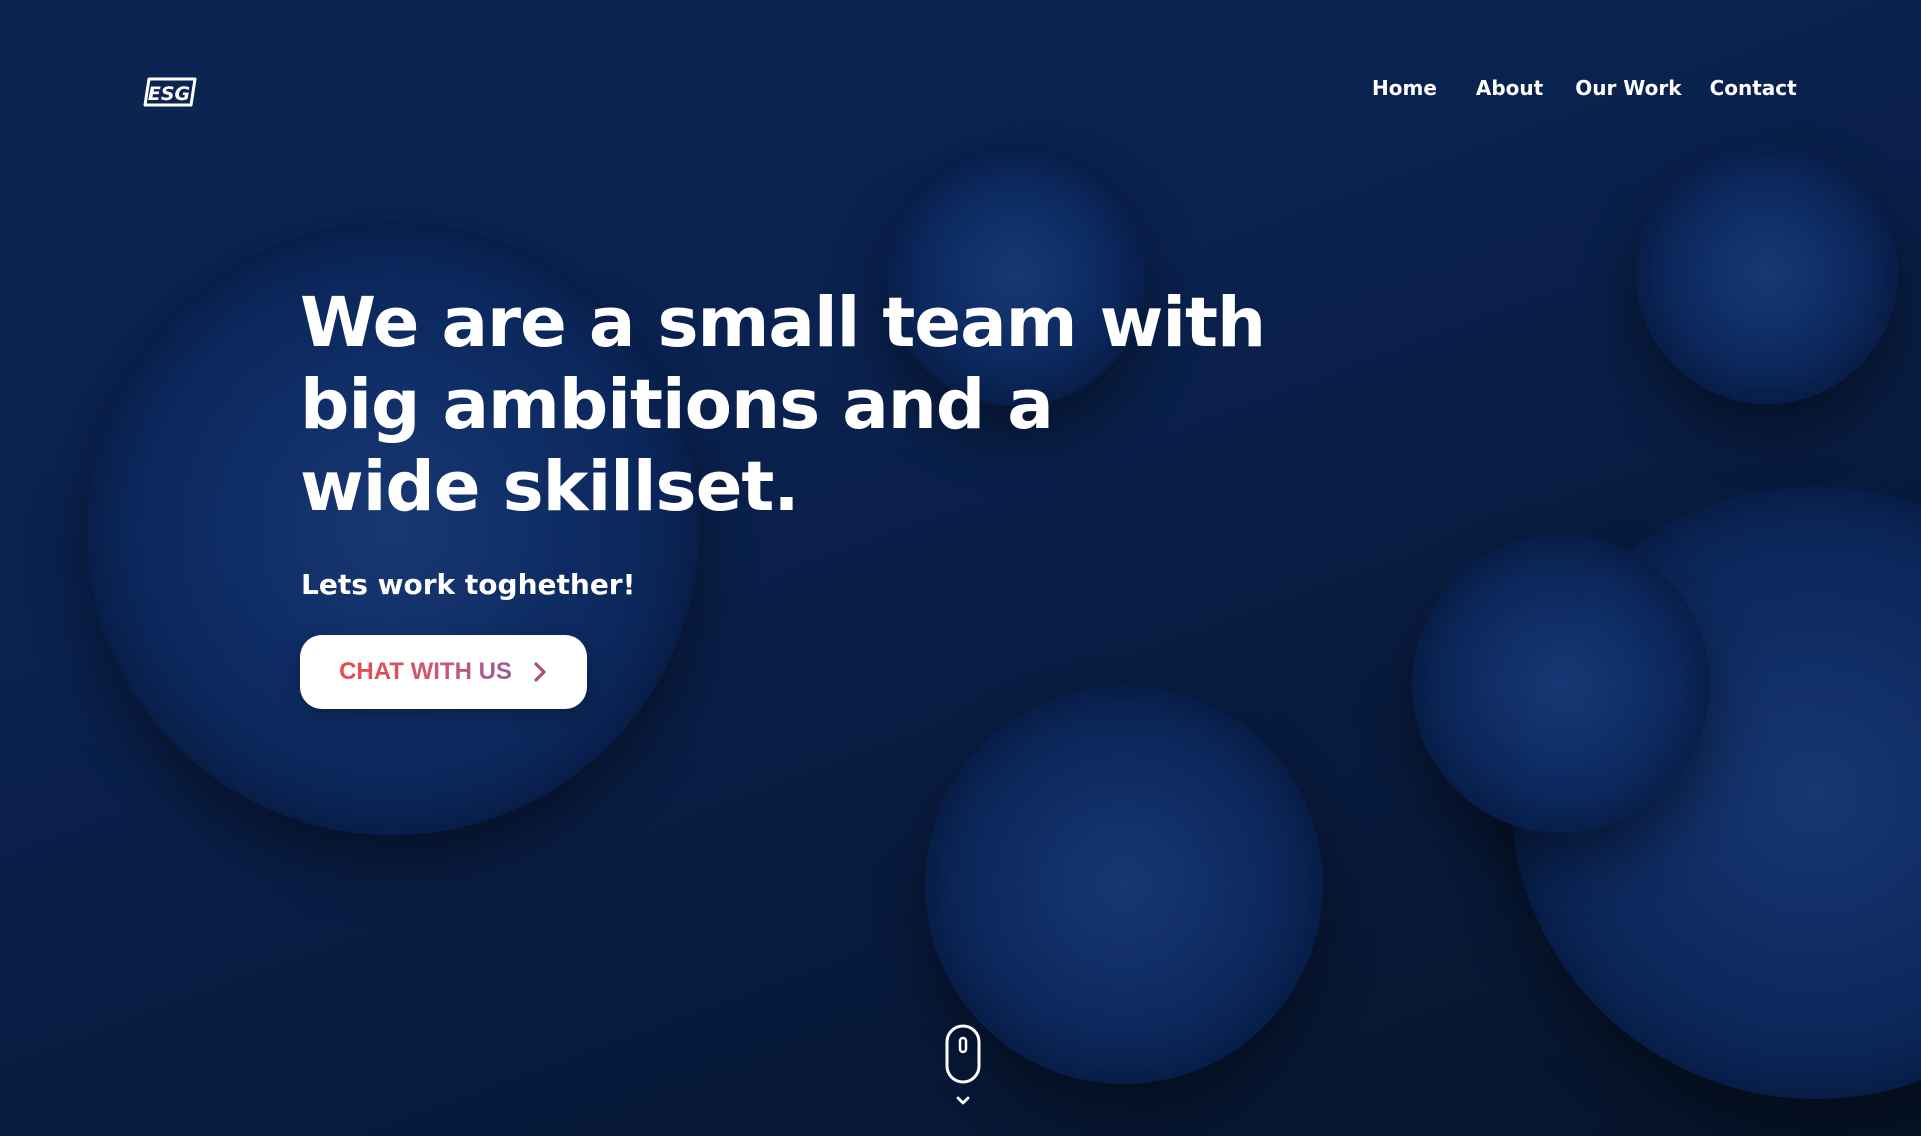 The height and width of the screenshot is (1136, 1921). Describe the element at coordinates (1404, 88) in the screenshot. I see `nav-item-home: Home` at that location.